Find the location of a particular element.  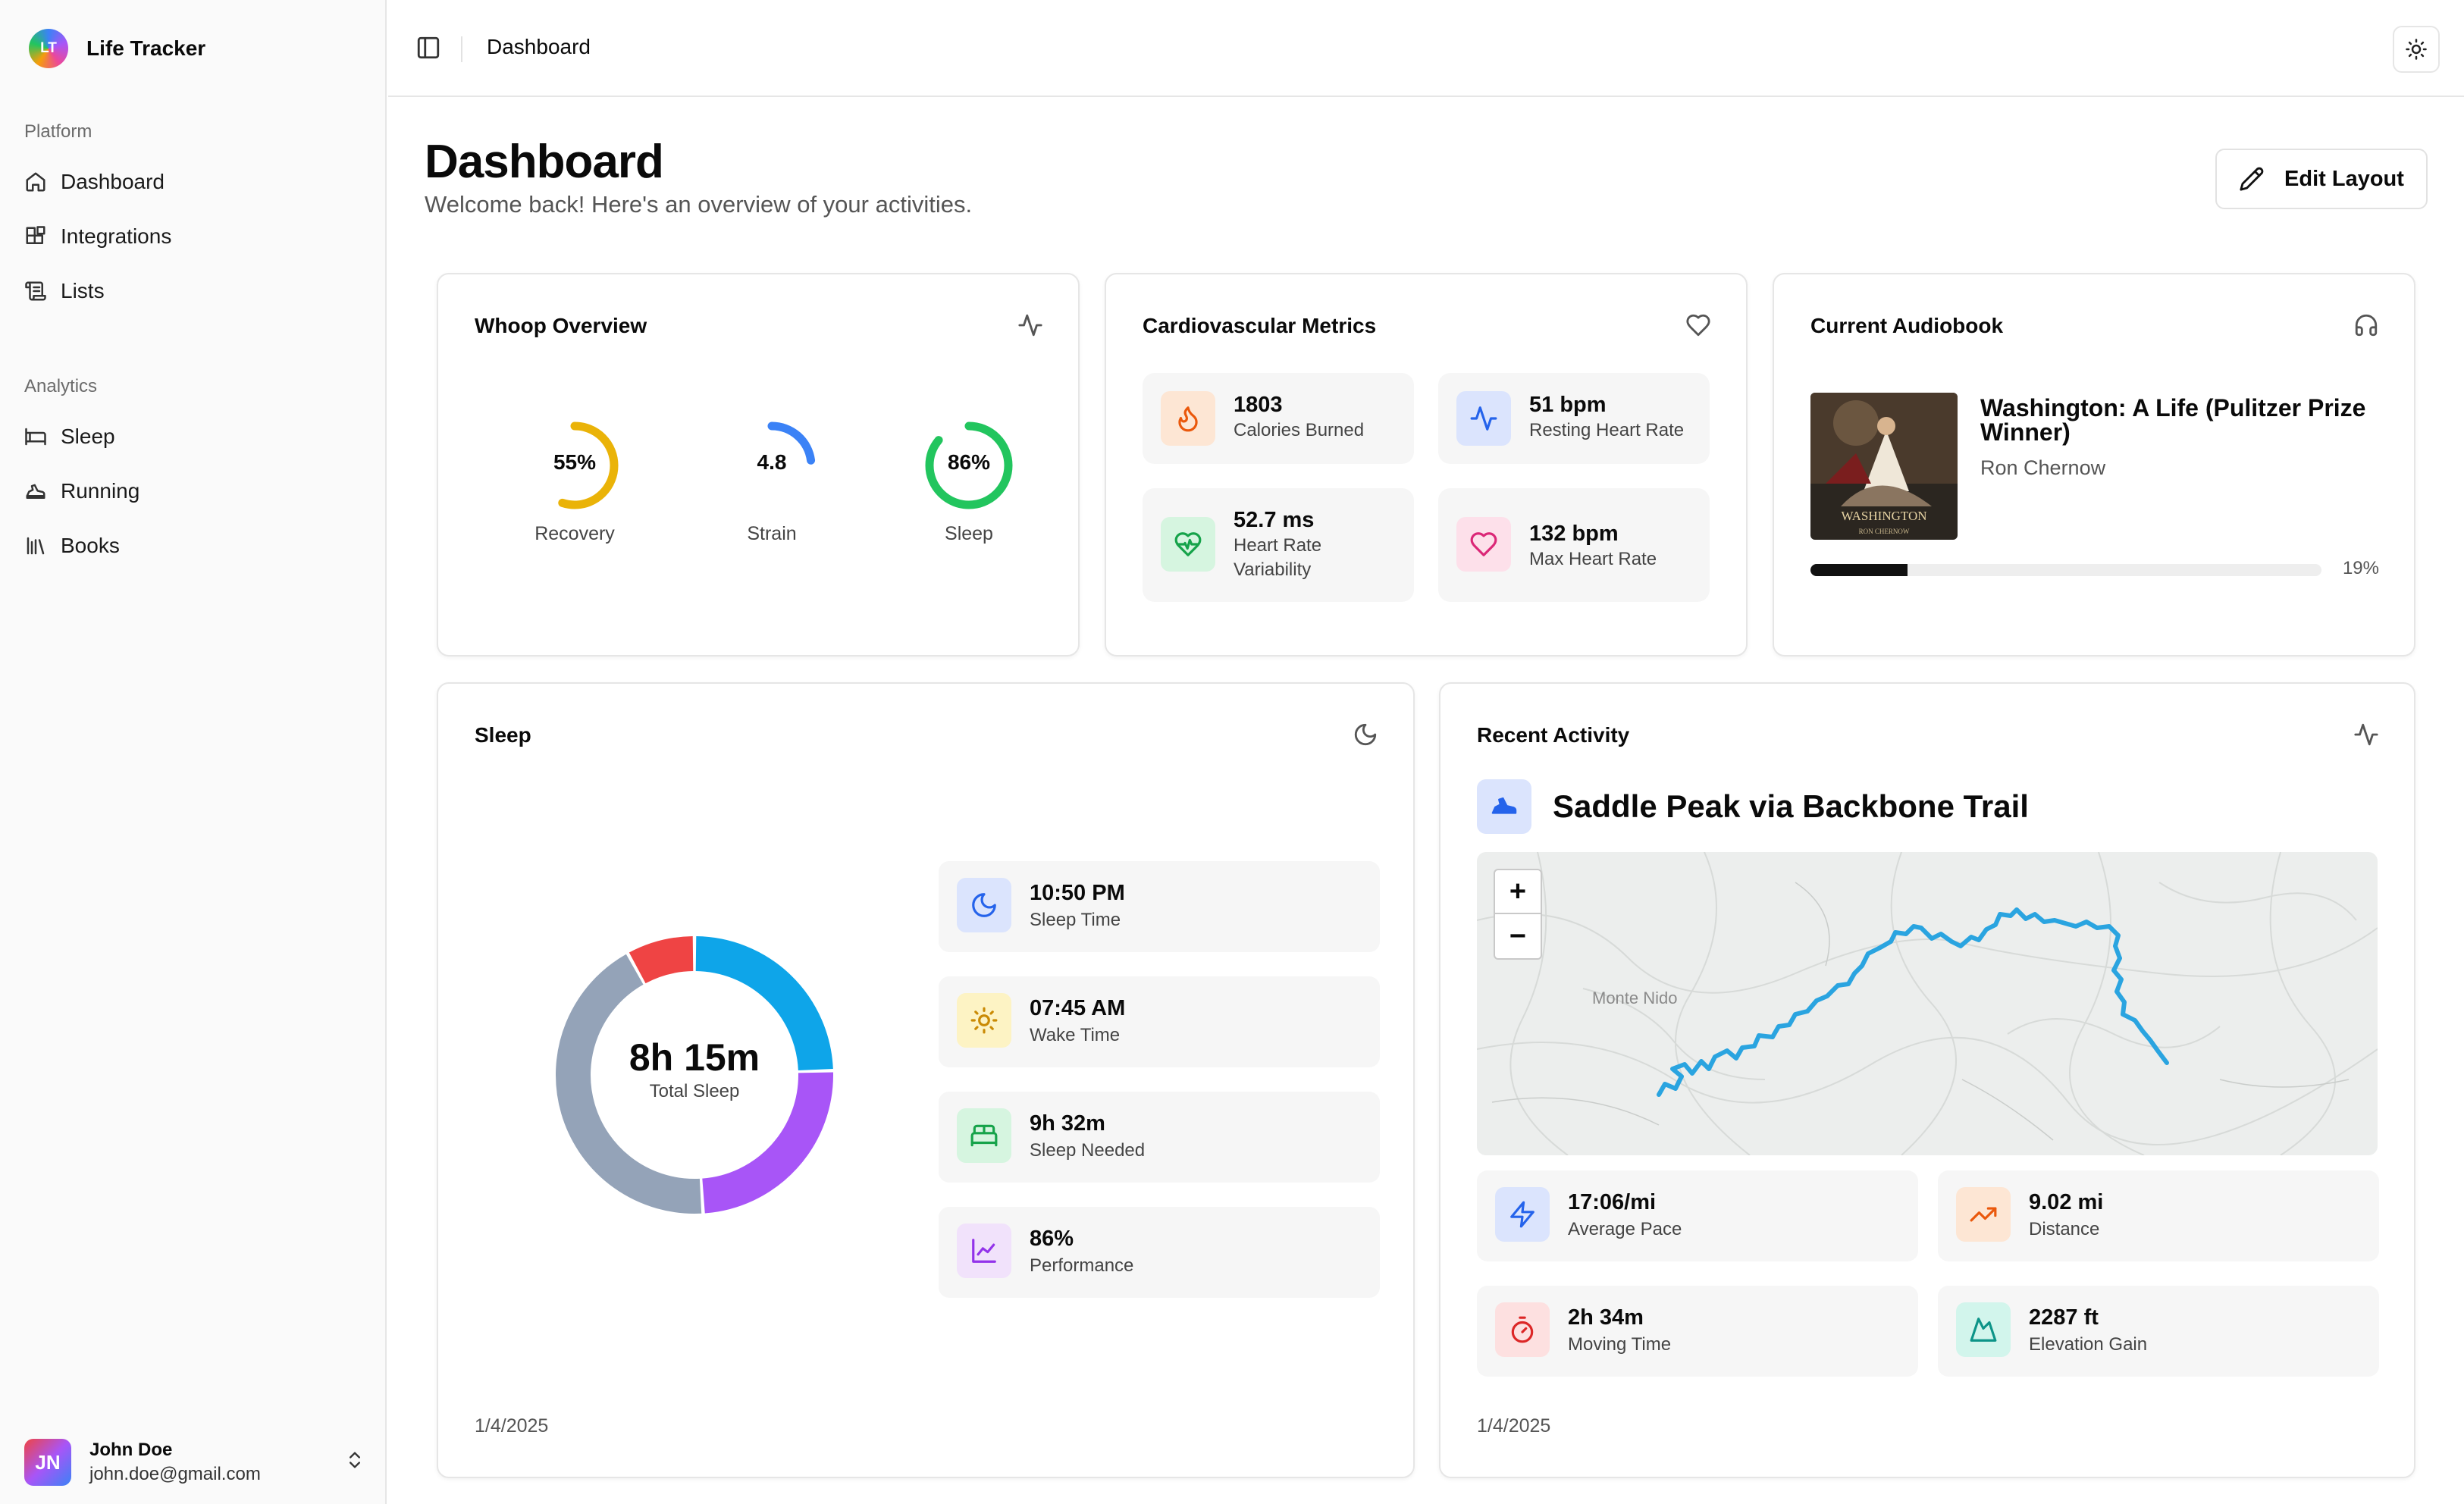

zoom-in-button: + is located at coordinates (1518, 892).